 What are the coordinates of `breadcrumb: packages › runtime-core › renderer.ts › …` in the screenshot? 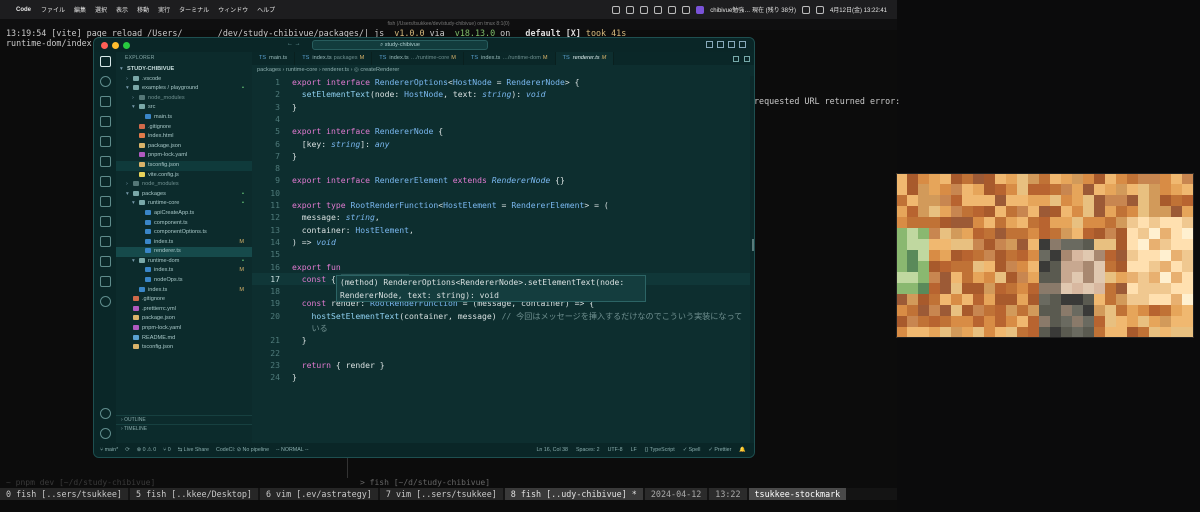 It's located at (503, 70).